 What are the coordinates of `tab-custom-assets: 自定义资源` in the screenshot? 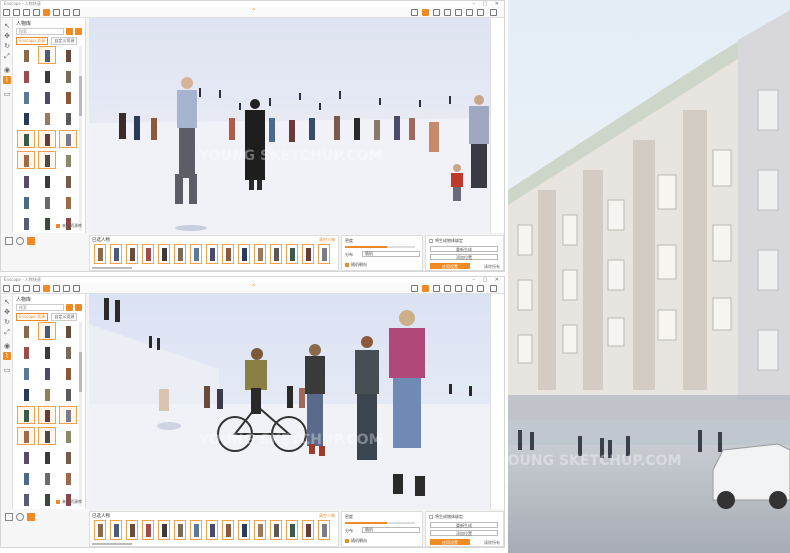 It's located at (64, 41).